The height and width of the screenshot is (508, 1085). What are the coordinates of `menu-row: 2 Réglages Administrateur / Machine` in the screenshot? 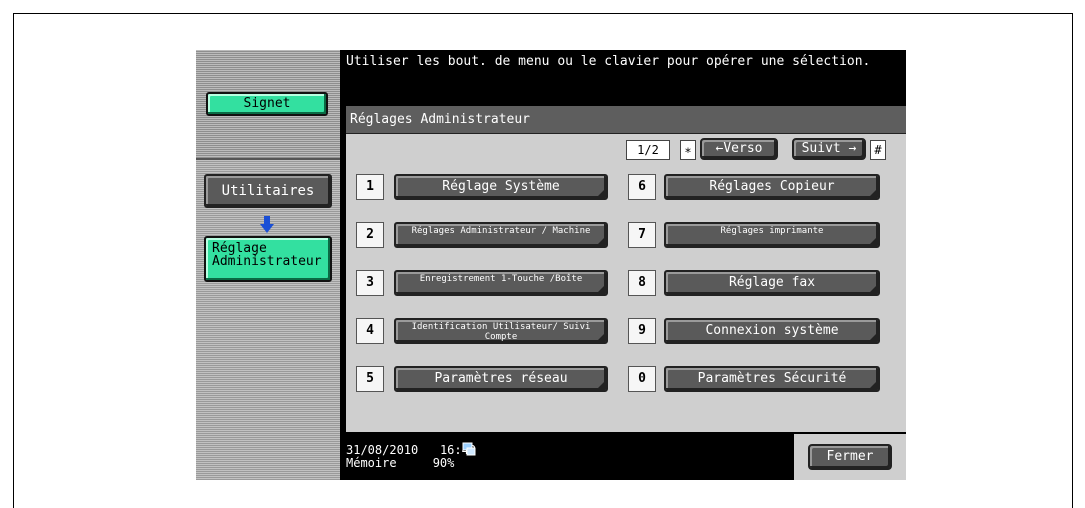 It's located at (485, 235).